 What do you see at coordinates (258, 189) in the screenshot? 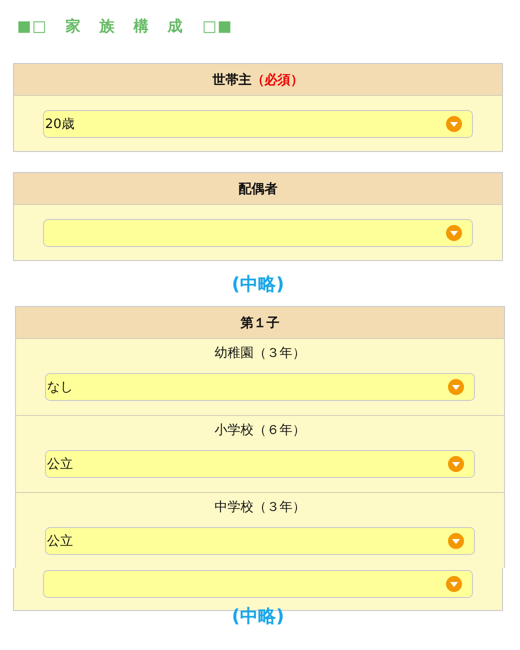
I see `panel-title: 配偶者` at bounding box center [258, 189].